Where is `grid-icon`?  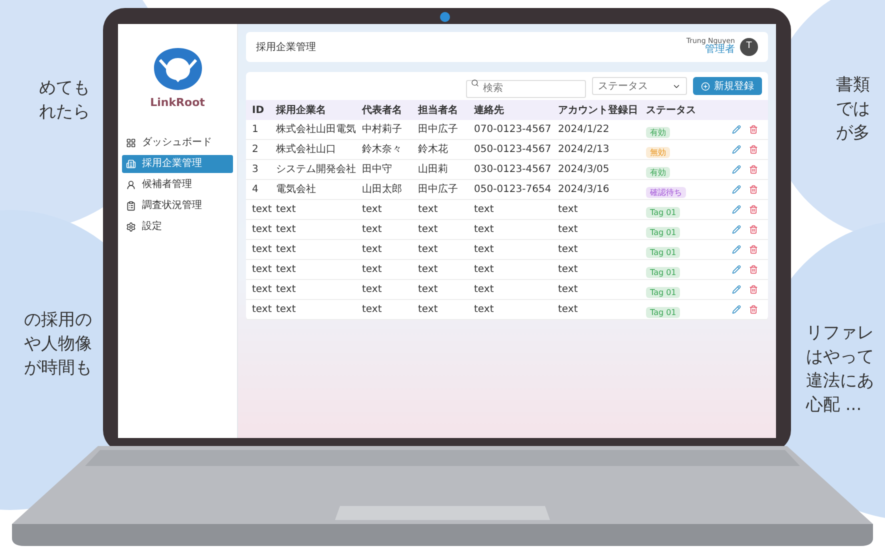 grid-icon is located at coordinates (131, 143).